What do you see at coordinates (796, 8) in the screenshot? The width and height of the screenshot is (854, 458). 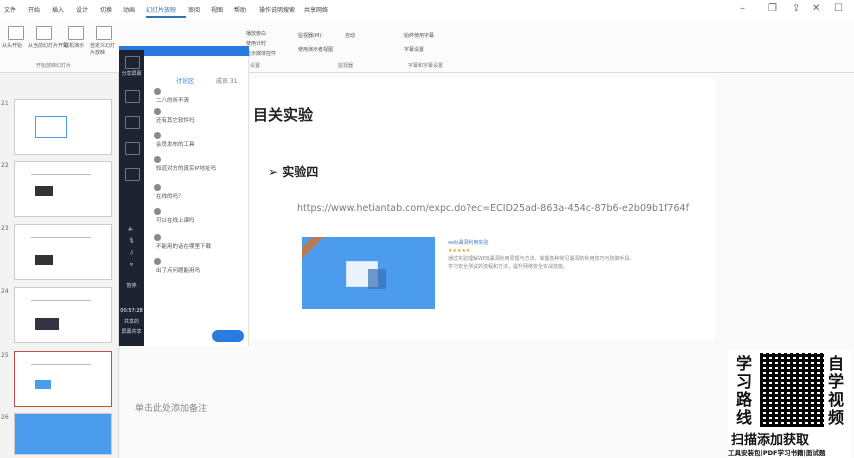 I see `share-icon: ⇪` at bounding box center [796, 8].